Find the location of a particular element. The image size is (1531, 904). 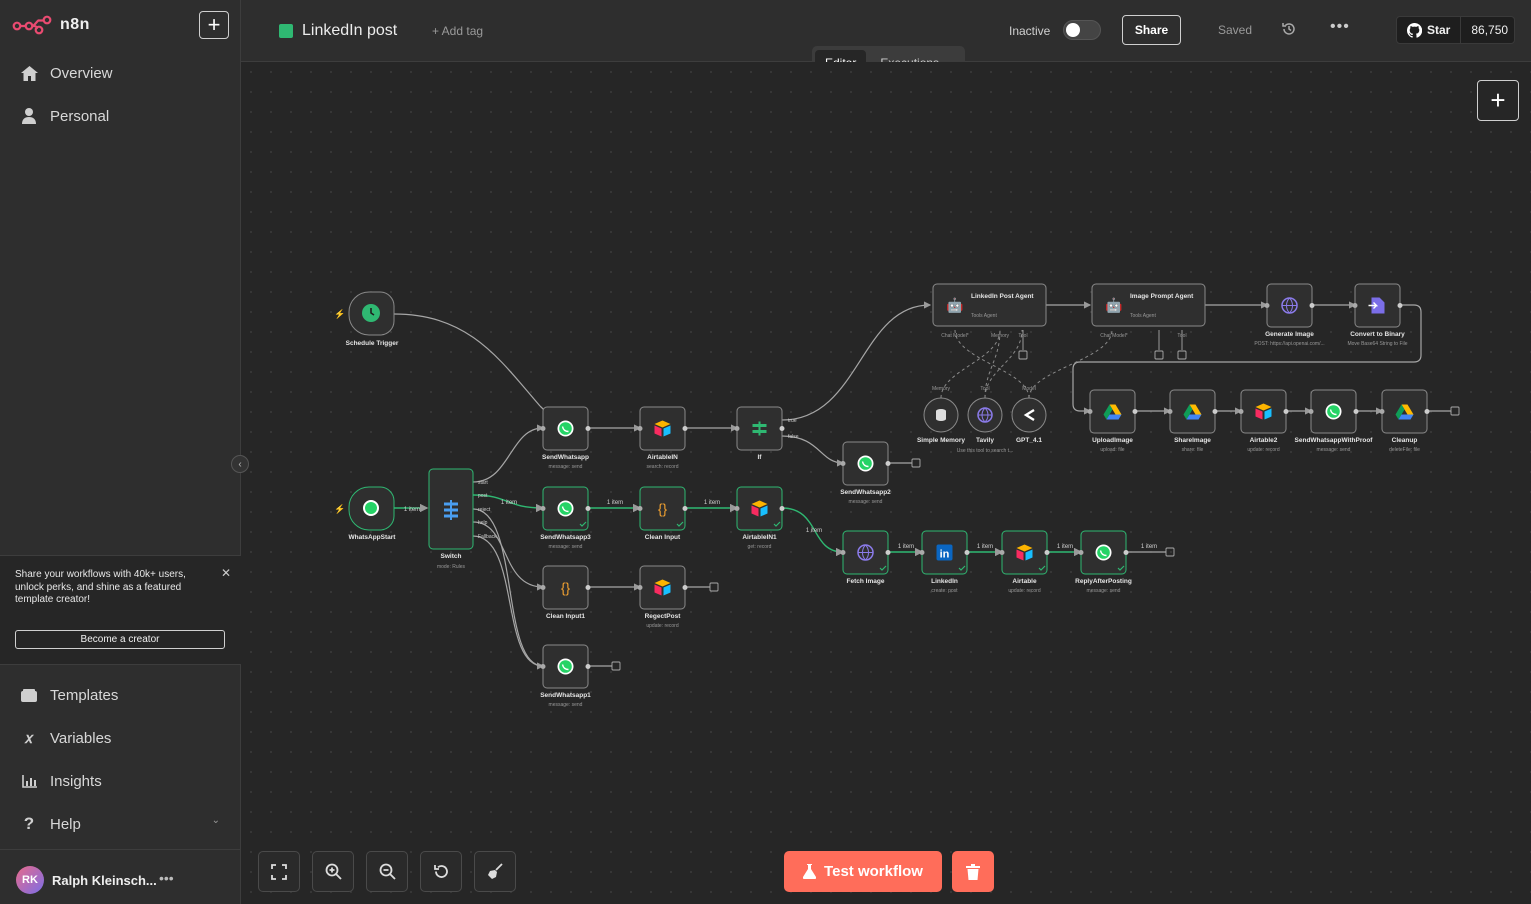

more-options-icon: ••• is located at coordinates (1340, 27).